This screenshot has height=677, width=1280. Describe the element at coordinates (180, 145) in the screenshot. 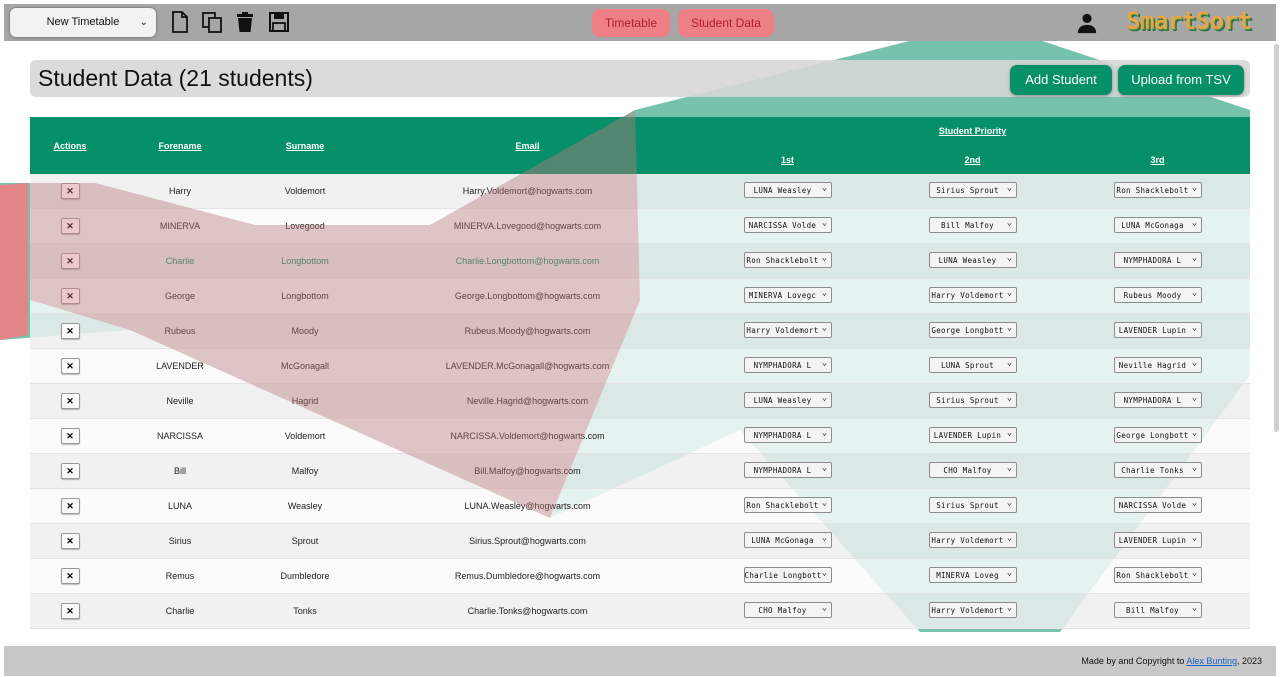

I see `header-forename: Forename` at that location.